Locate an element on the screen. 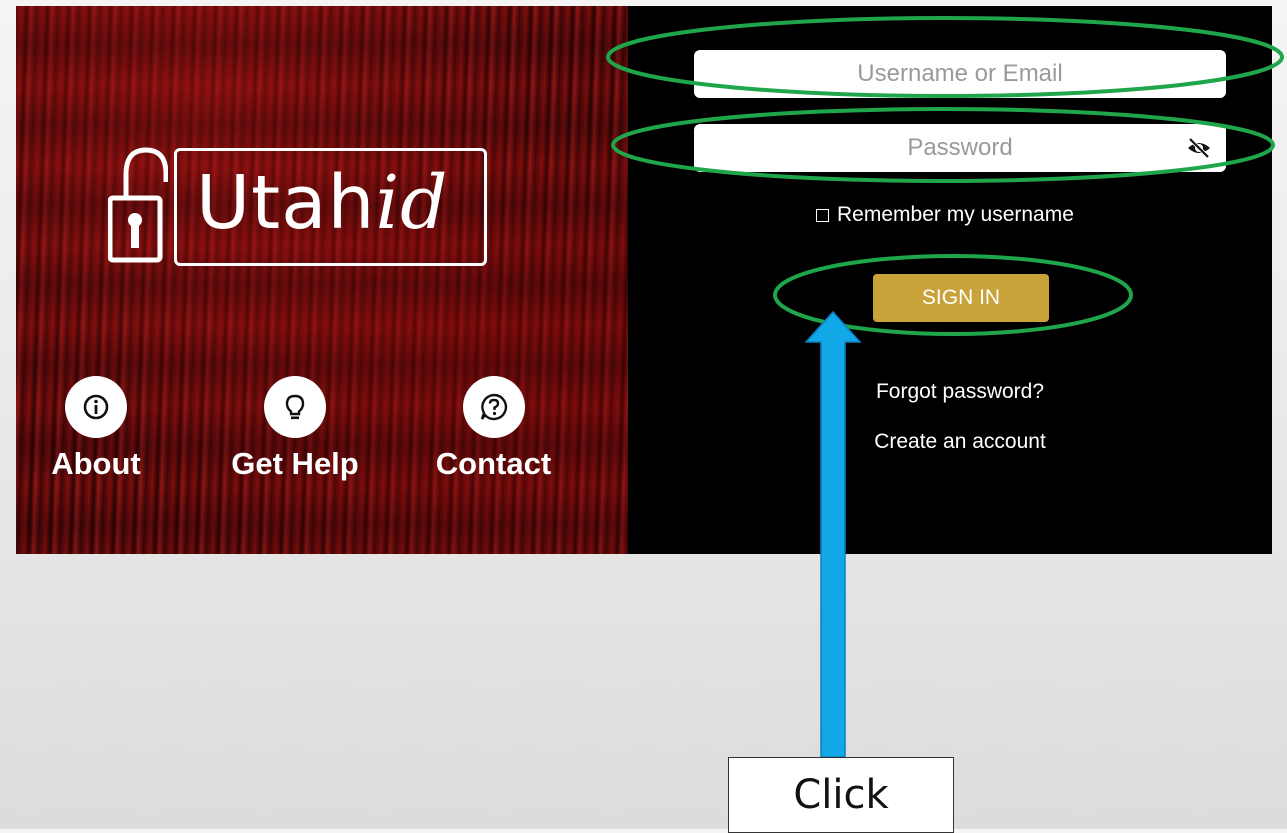 The width and height of the screenshot is (1287, 833). forgot-password-link: Forgot password? is located at coordinates (960, 392).